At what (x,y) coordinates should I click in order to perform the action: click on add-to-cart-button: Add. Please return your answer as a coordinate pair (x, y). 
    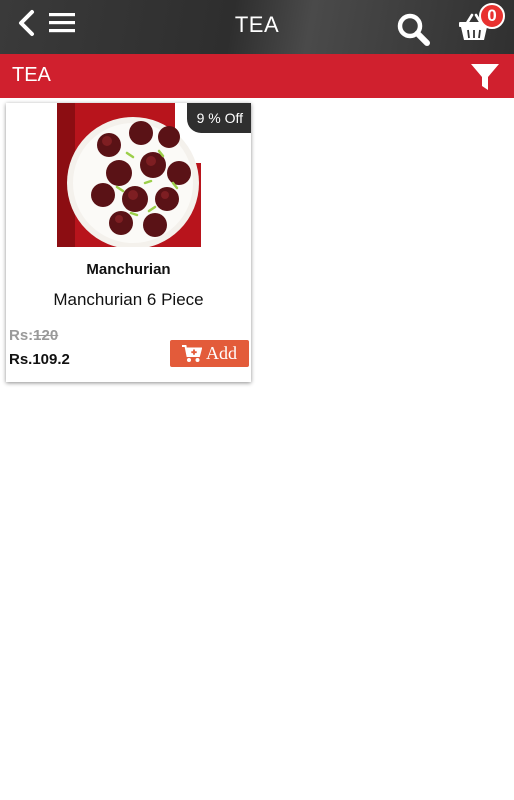
    Looking at the image, I should click on (209, 353).